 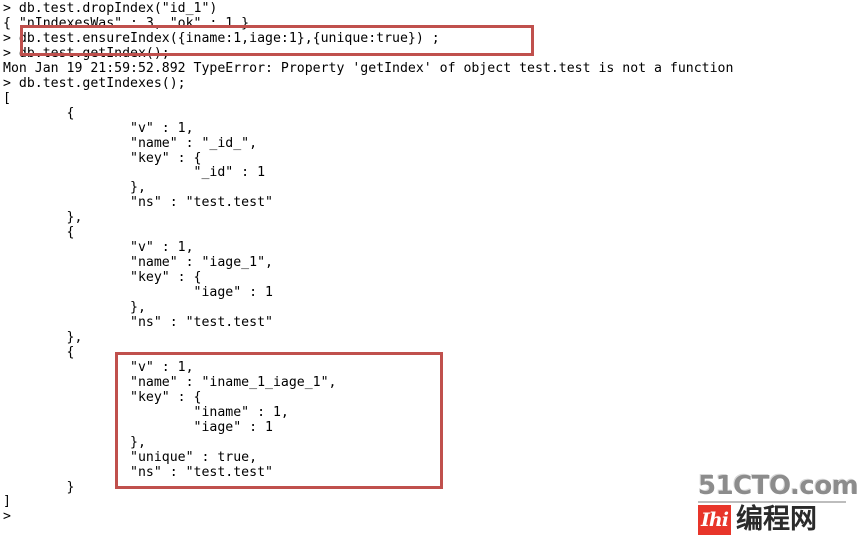 I want to click on watermark-logo-glyph: Ihi, so click(x=715, y=519).